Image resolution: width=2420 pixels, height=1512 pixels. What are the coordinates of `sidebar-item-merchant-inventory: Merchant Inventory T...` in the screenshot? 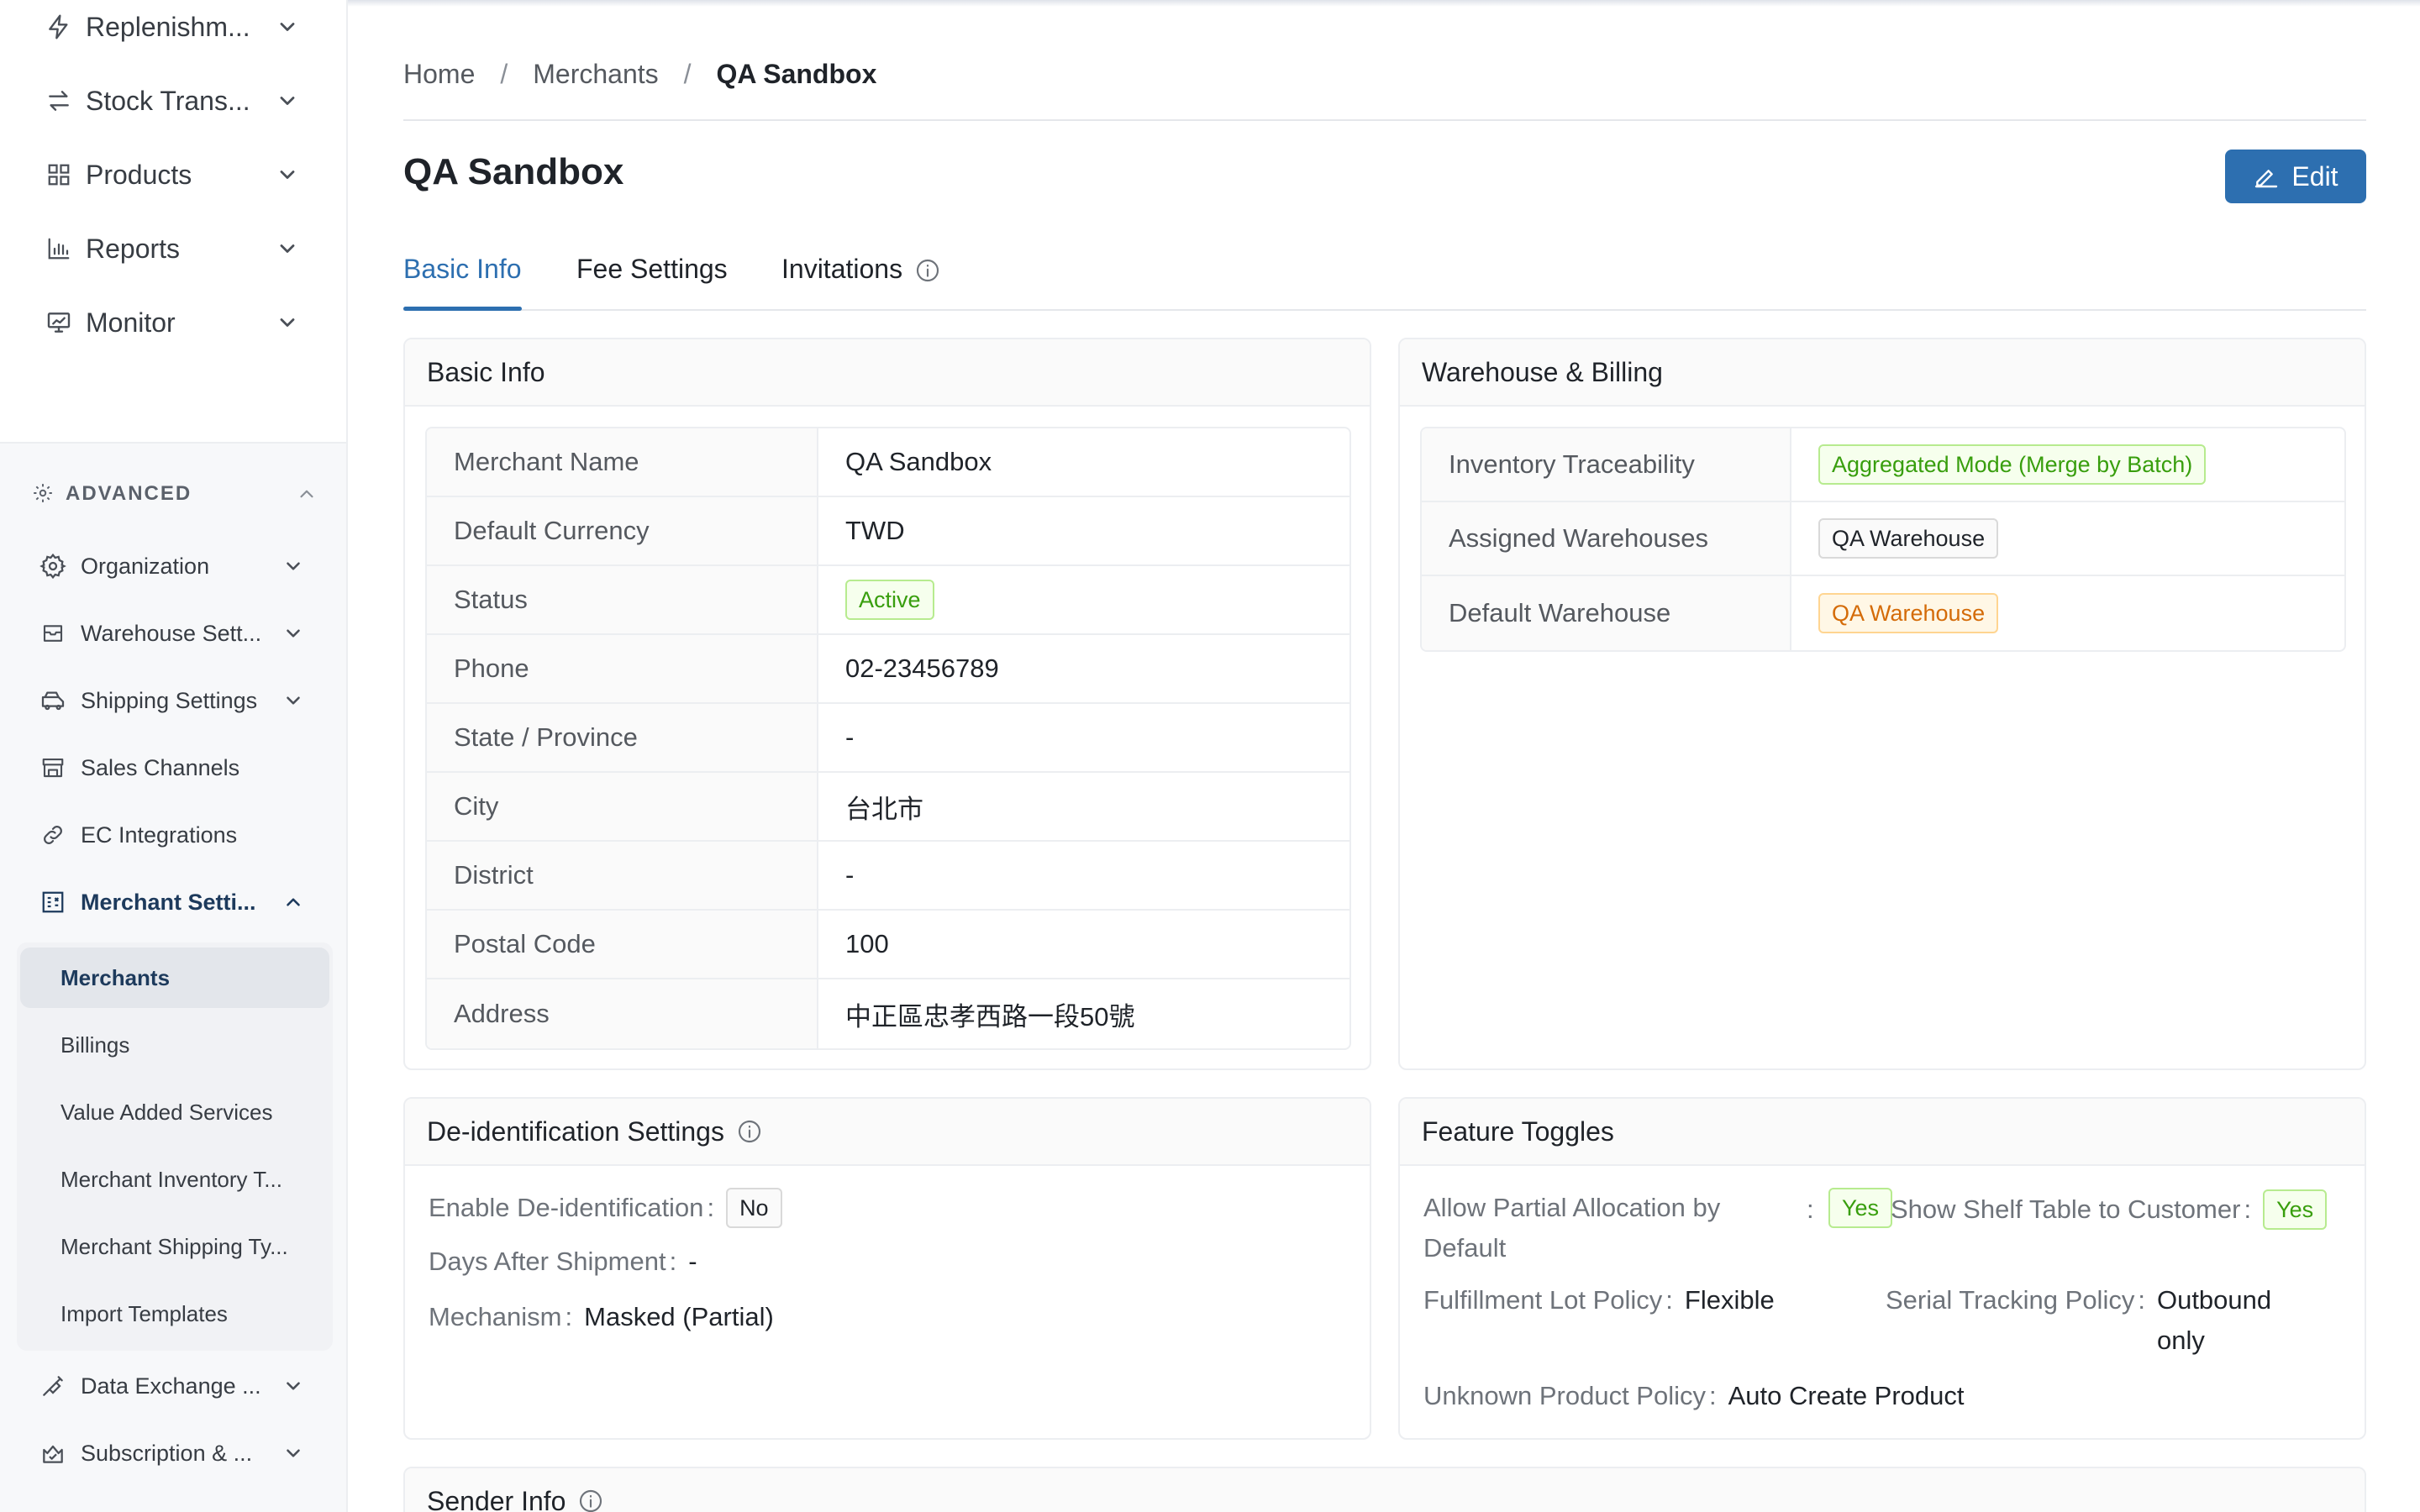 It's located at (174, 1179).